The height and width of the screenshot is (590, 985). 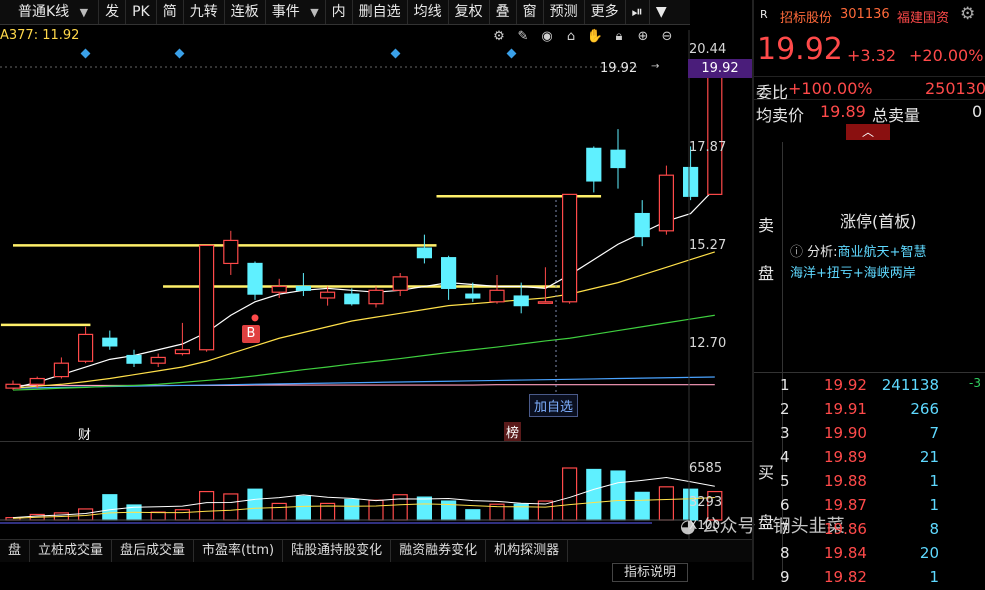 I want to click on avg-row: 均卖价 19.89 总卖量 0, so click(x=869, y=112).